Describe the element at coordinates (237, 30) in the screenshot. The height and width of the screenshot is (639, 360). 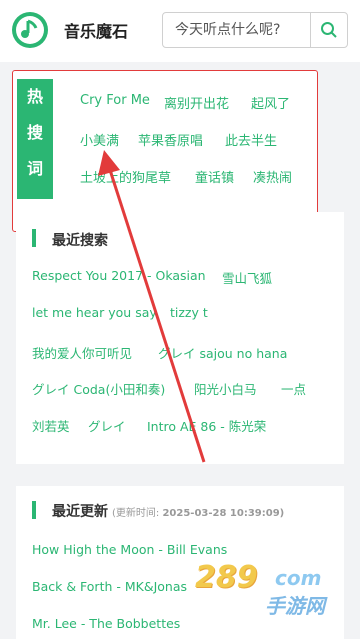
I see `search-input` at that location.